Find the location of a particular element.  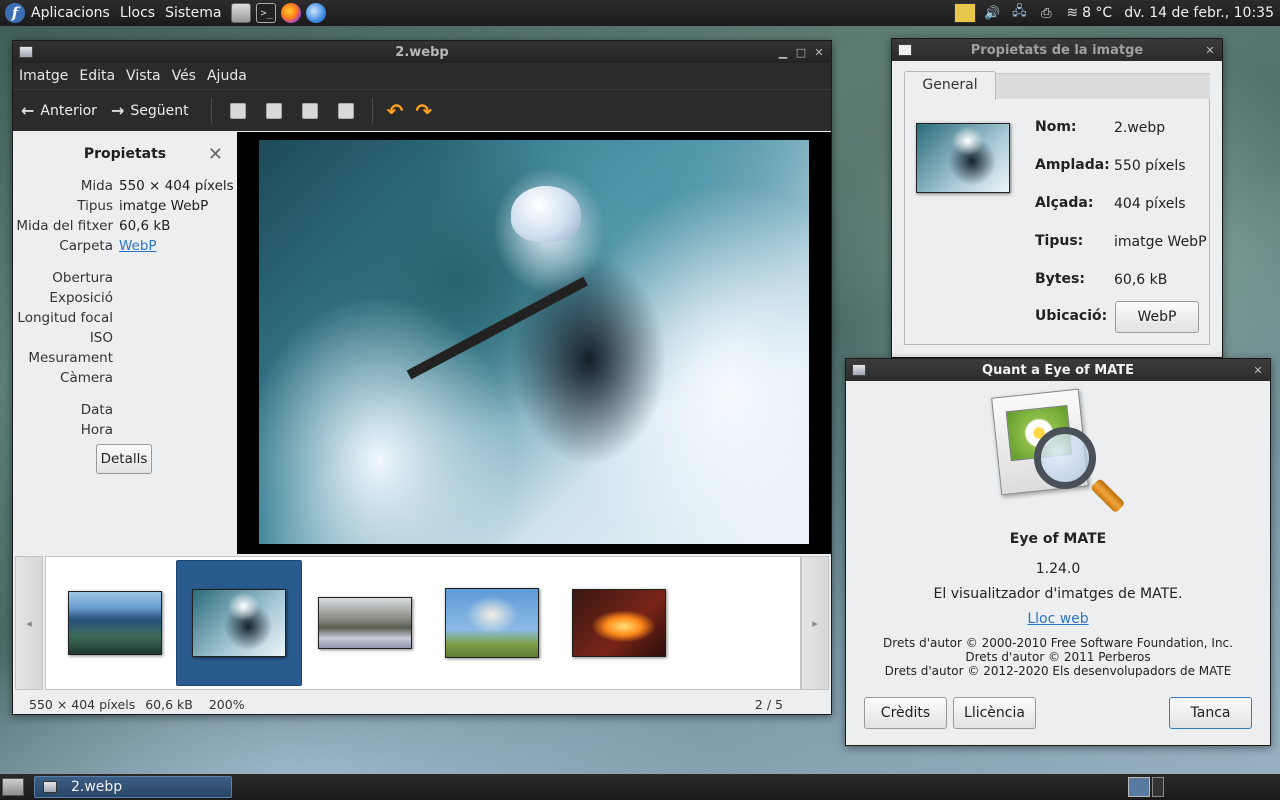

taskbar-button: 2.webp is located at coordinates (133, 787).